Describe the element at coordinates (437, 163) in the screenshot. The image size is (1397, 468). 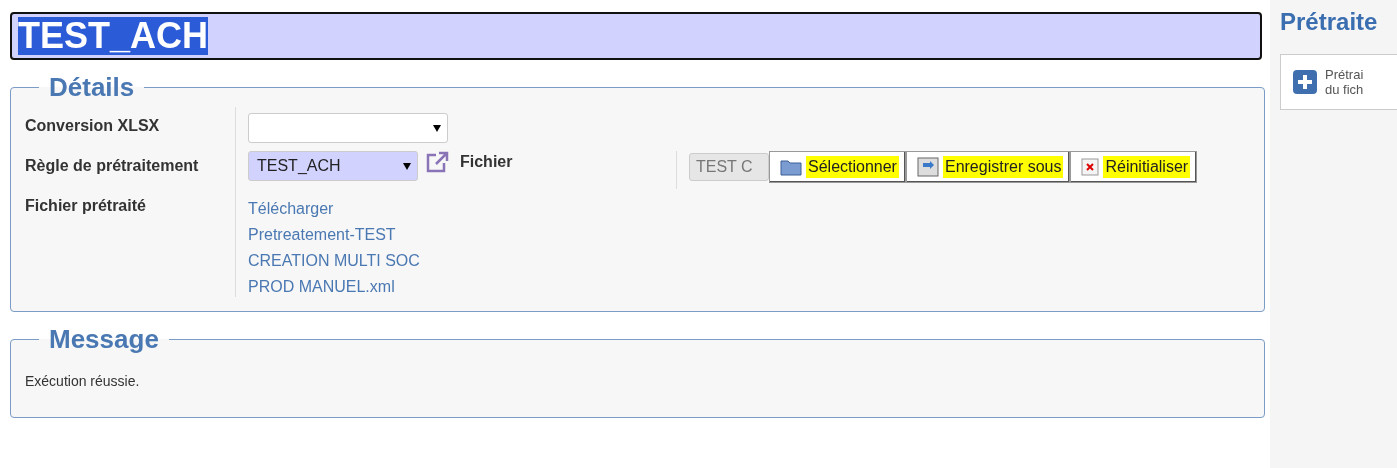
I see `external-link-icon` at that location.